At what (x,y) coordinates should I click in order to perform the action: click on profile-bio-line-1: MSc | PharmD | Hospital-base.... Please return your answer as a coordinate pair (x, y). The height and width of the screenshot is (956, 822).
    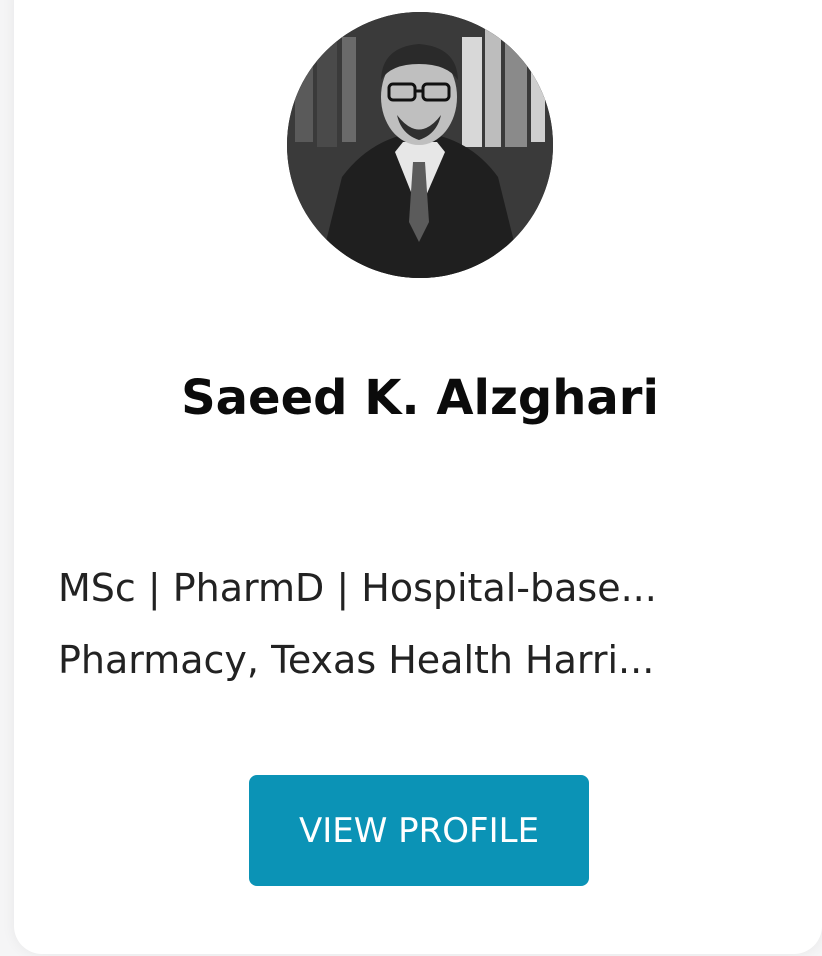
    Looking at the image, I should click on (357, 588).